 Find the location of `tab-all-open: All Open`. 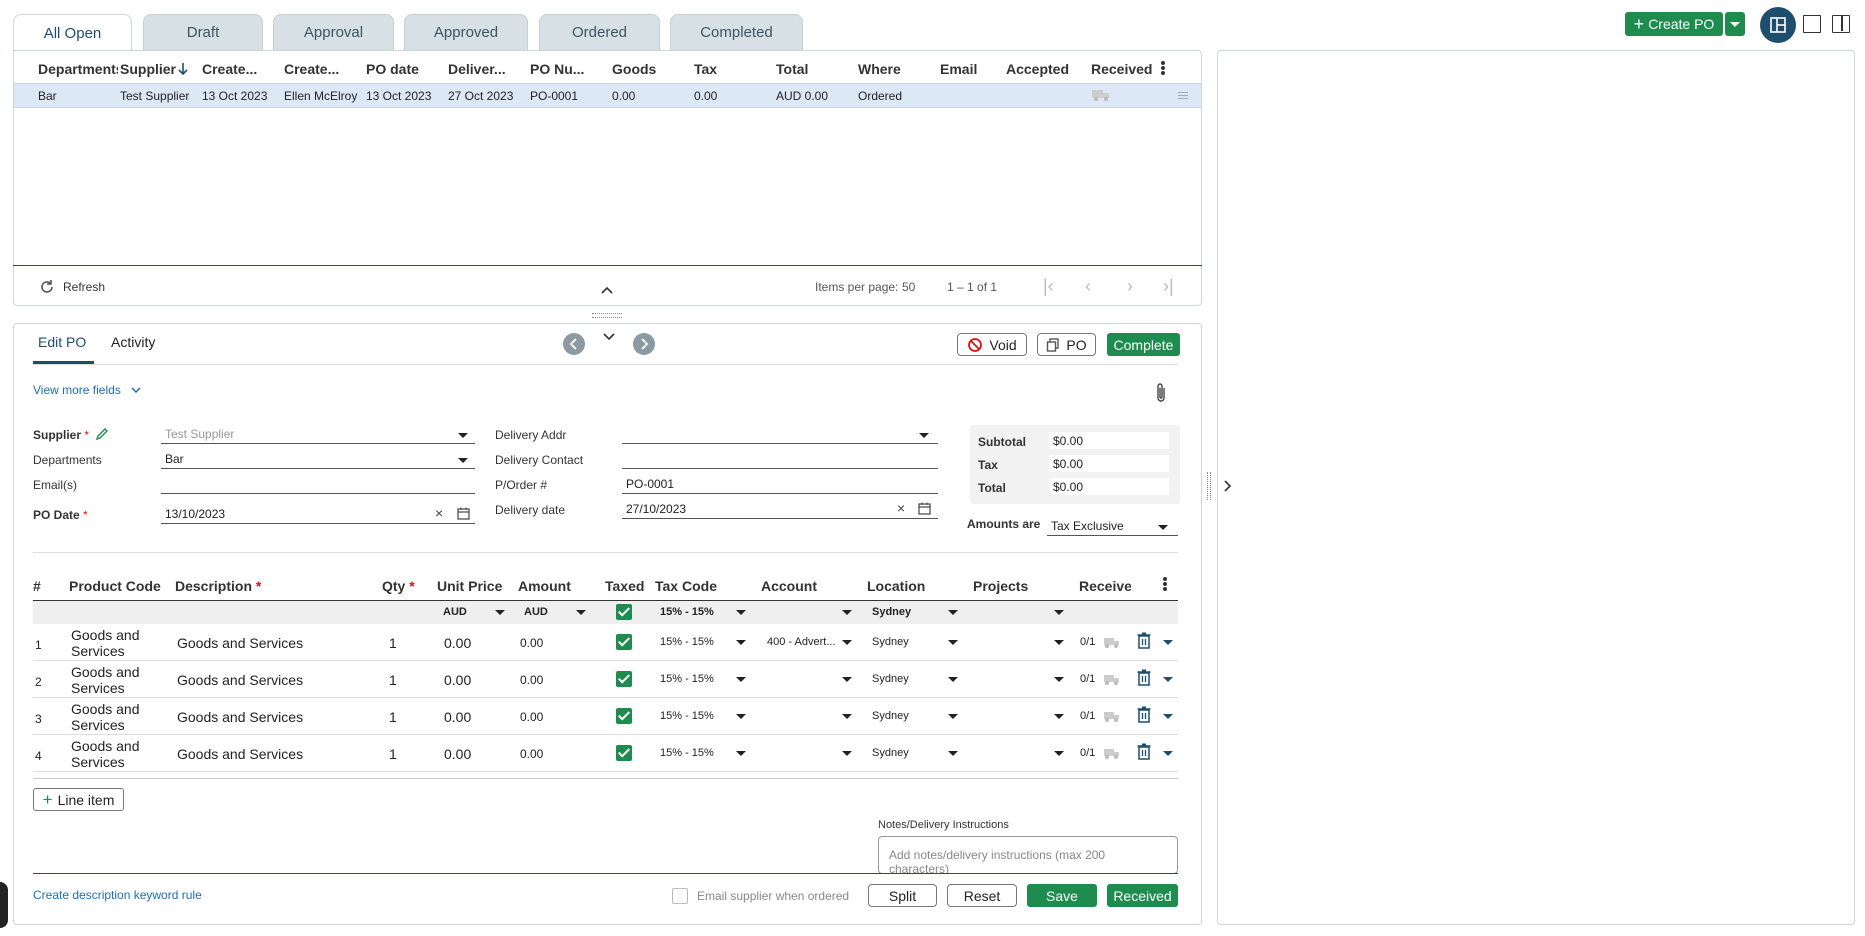

tab-all-open: All Open is located at coordinates (72, 33).